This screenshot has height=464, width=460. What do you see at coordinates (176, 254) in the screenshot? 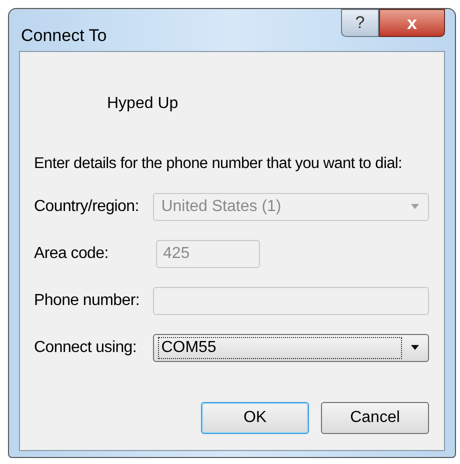
I see `field-value: 425` at bounding box center [176, 254].